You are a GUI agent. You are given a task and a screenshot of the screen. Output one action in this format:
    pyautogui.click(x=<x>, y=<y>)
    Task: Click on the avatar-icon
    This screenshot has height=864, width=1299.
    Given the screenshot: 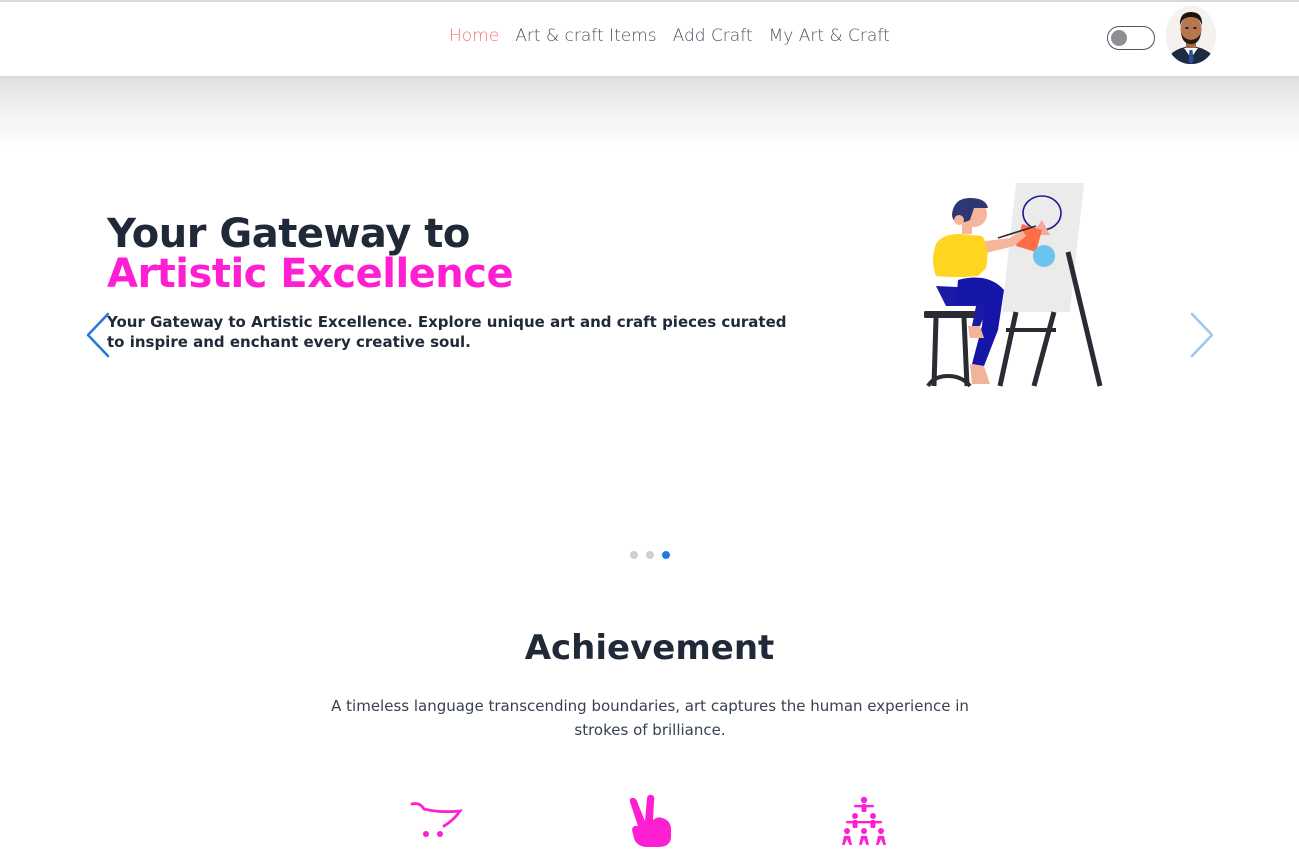 What is the action you would take?
    pyautogui.click(x=1191, y=35)
    